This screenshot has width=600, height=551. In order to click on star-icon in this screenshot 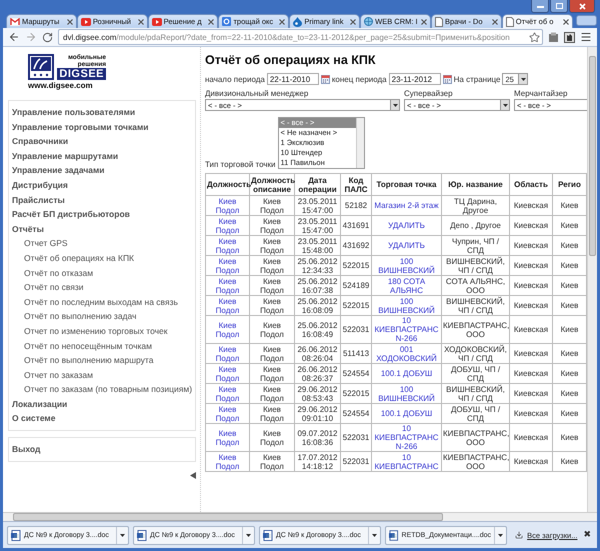, I will do `click(534, 37)`.